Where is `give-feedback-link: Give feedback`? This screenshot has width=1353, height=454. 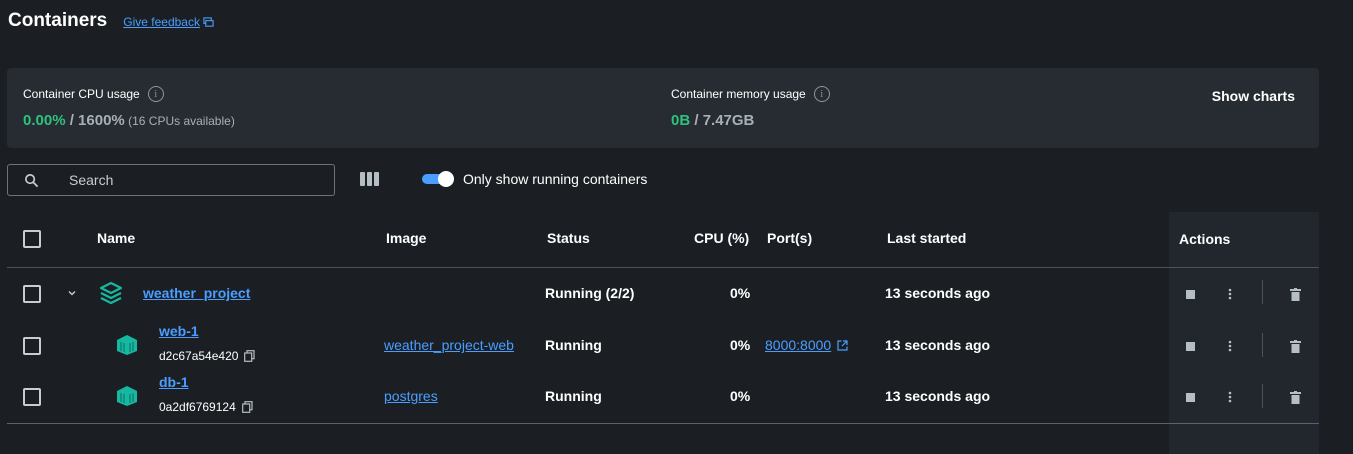 give-feedback-link: Give feedback is located at coordinates (168, 22).